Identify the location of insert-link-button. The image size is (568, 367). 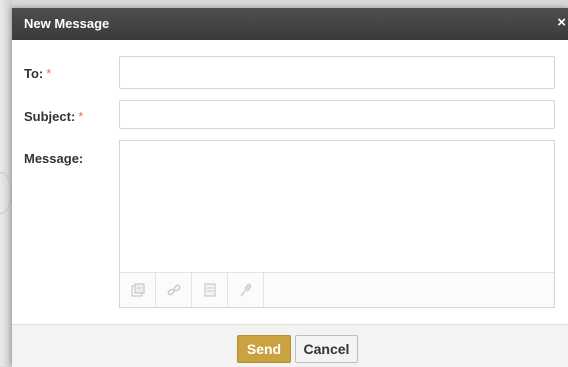
(174, 290).